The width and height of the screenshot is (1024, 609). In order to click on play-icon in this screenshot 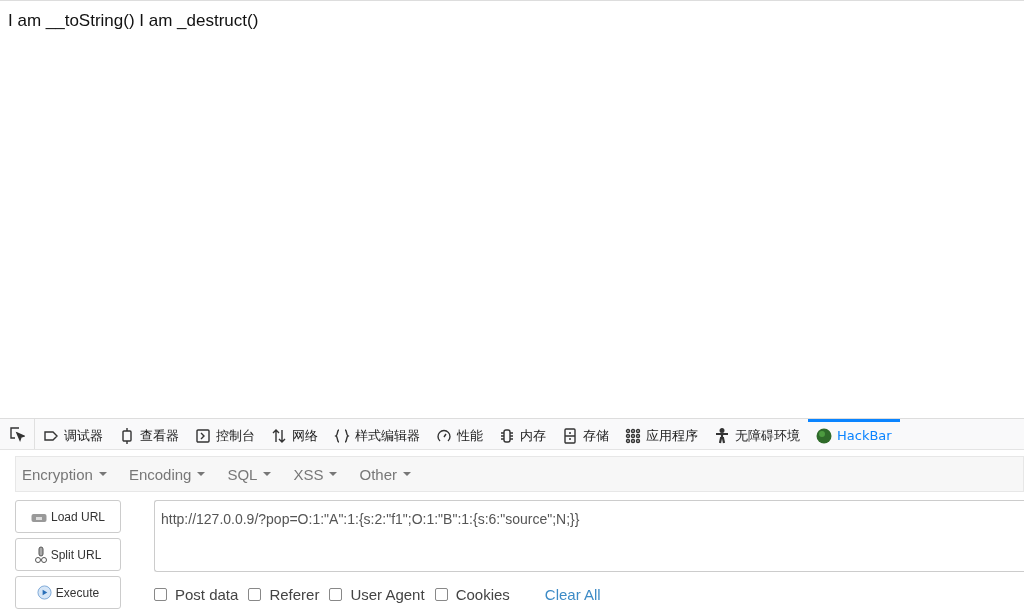, I will do `click(44, 592)`.